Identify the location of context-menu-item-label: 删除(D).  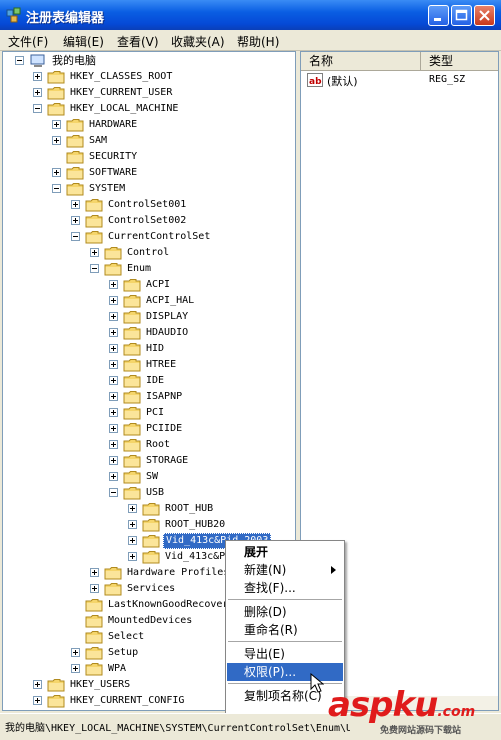
(265, 612).